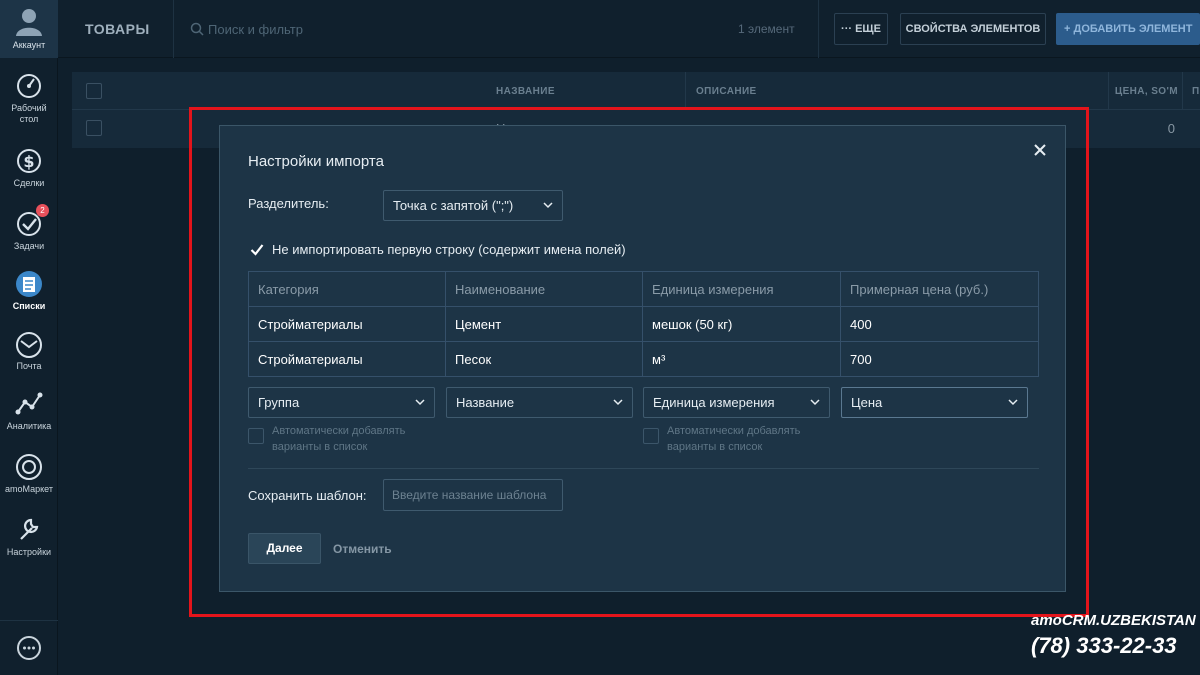 This screenshot has height=675, width=1200. What do you see at coordinates (1196, 91) in the screenshot?
I see `column-header-extra: П` at bounding box center [1196, 91].